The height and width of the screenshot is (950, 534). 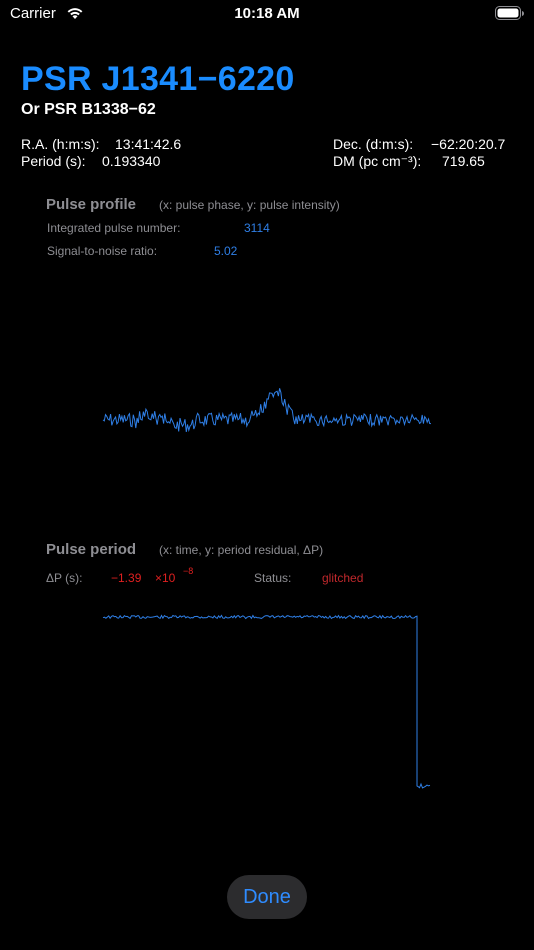 What do you see at coordinates (267, 410) in the screenshot?
I see `pulse-profile-plot` at bounding box center [267, 410].